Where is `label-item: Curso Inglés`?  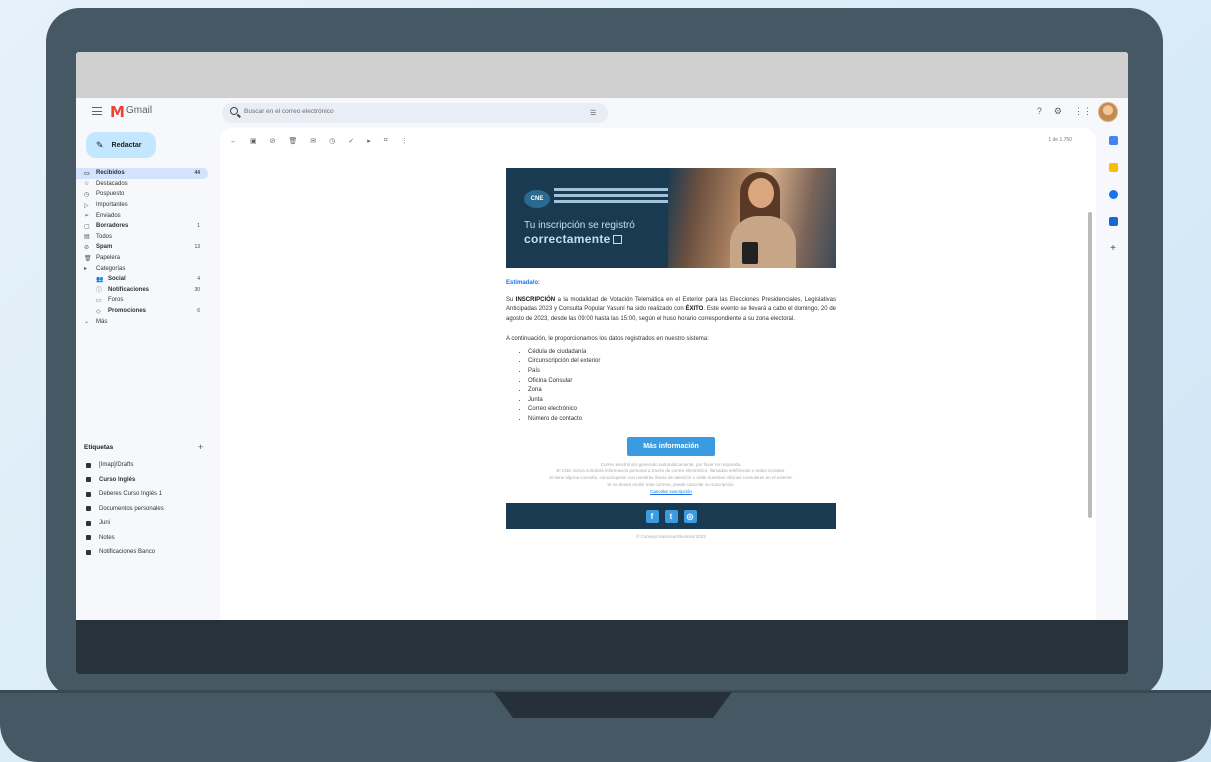
label-item: Curso Inglés is located at coordinates (146, 480).